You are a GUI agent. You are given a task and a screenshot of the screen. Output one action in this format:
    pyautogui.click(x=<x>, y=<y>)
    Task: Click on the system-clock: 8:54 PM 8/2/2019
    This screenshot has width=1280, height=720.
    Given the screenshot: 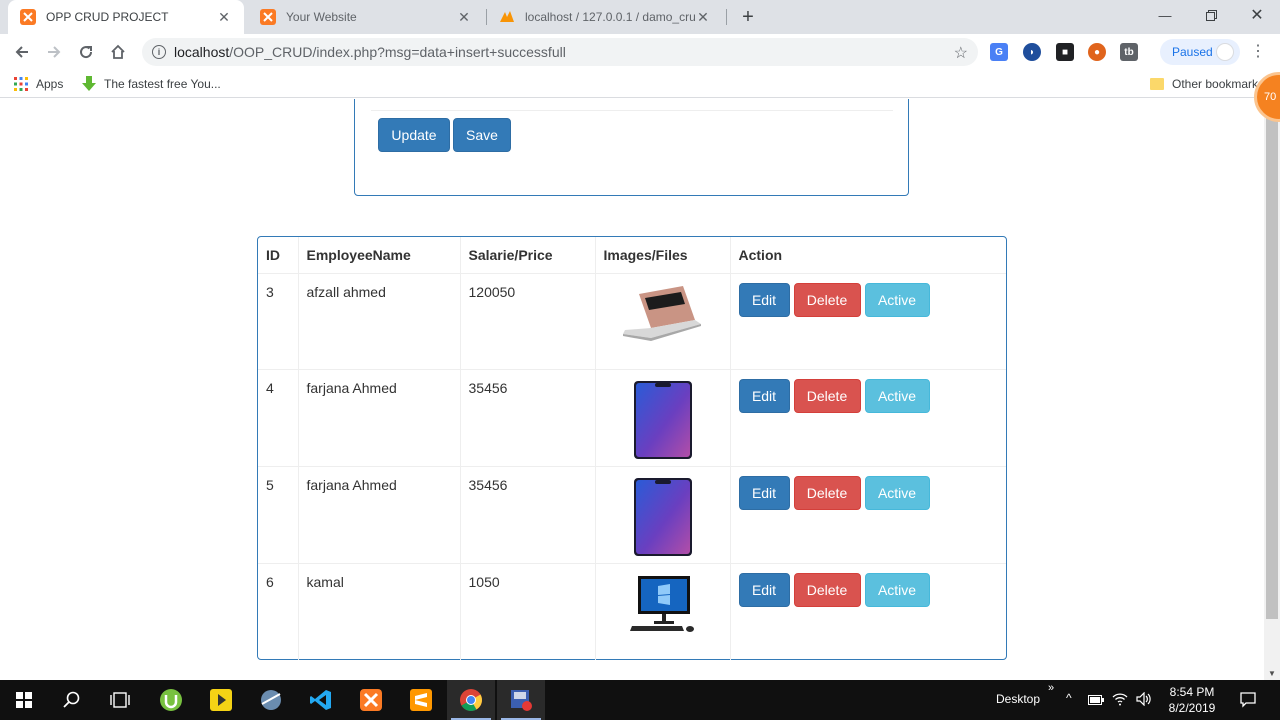 What is the action you would take?
    pyautogui.click(x=1192, y=700)
    